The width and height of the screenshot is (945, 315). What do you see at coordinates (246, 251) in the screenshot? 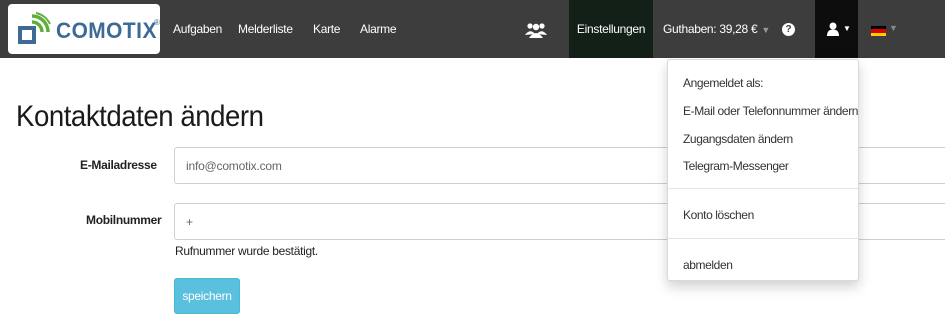
I see `mobile-verified-help-text: Rufnummer wurde bestätigt.` at bounding box center [246, 251].